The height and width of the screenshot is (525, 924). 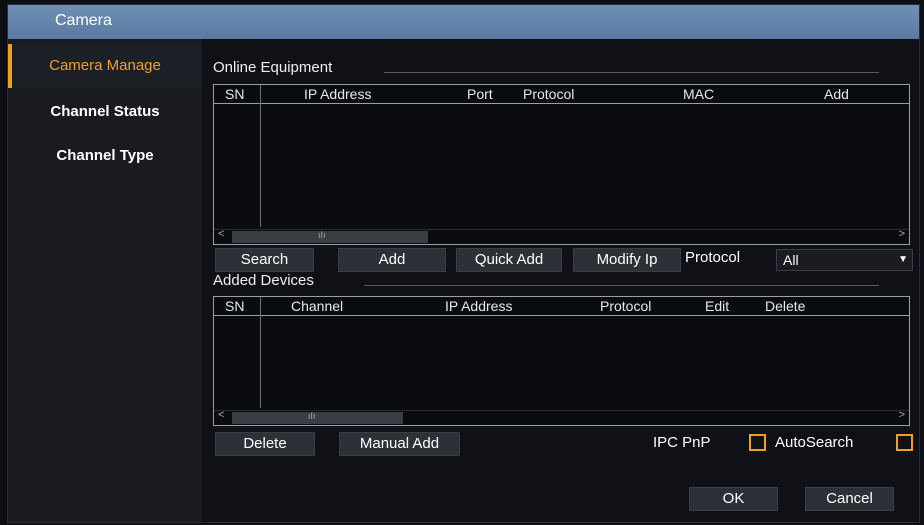 I want to click on delete-button: Delete, so click(x=265, y=444).